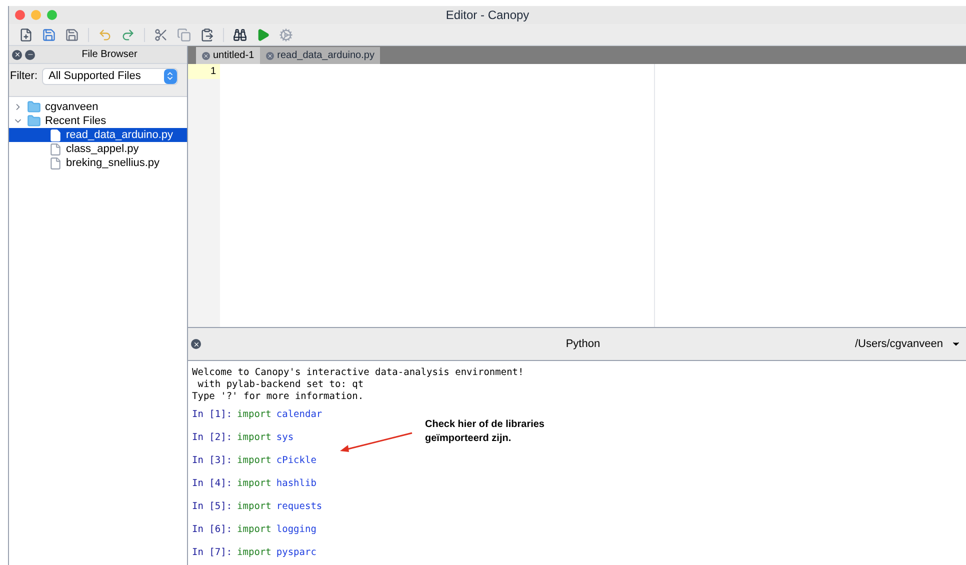  Describe the element at coordinates (286, 35) in the screenshot. I see `gear-icon` at that location.